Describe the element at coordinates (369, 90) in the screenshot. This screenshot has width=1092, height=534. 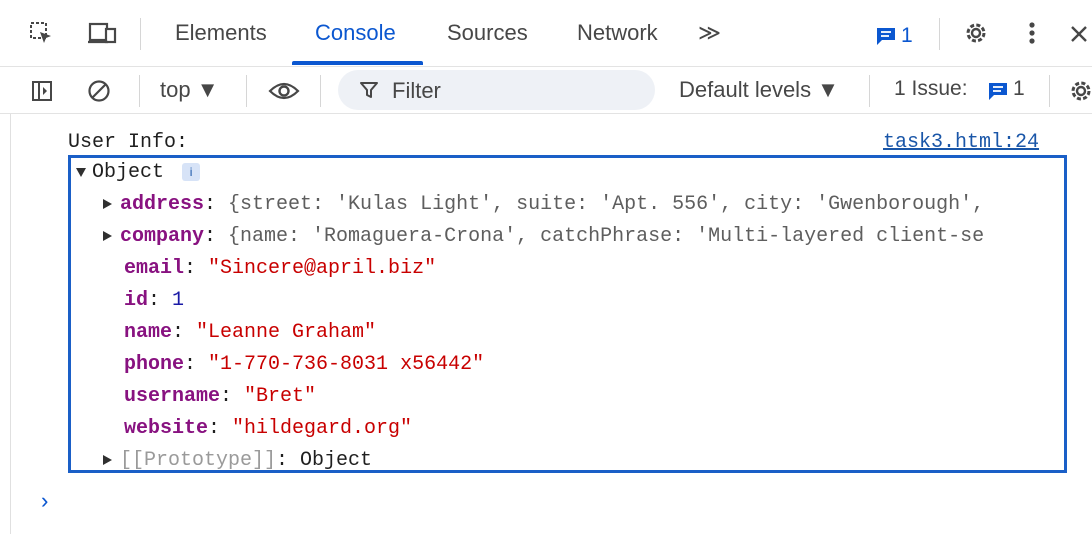
I see `filter-funnel-icon` at that location.